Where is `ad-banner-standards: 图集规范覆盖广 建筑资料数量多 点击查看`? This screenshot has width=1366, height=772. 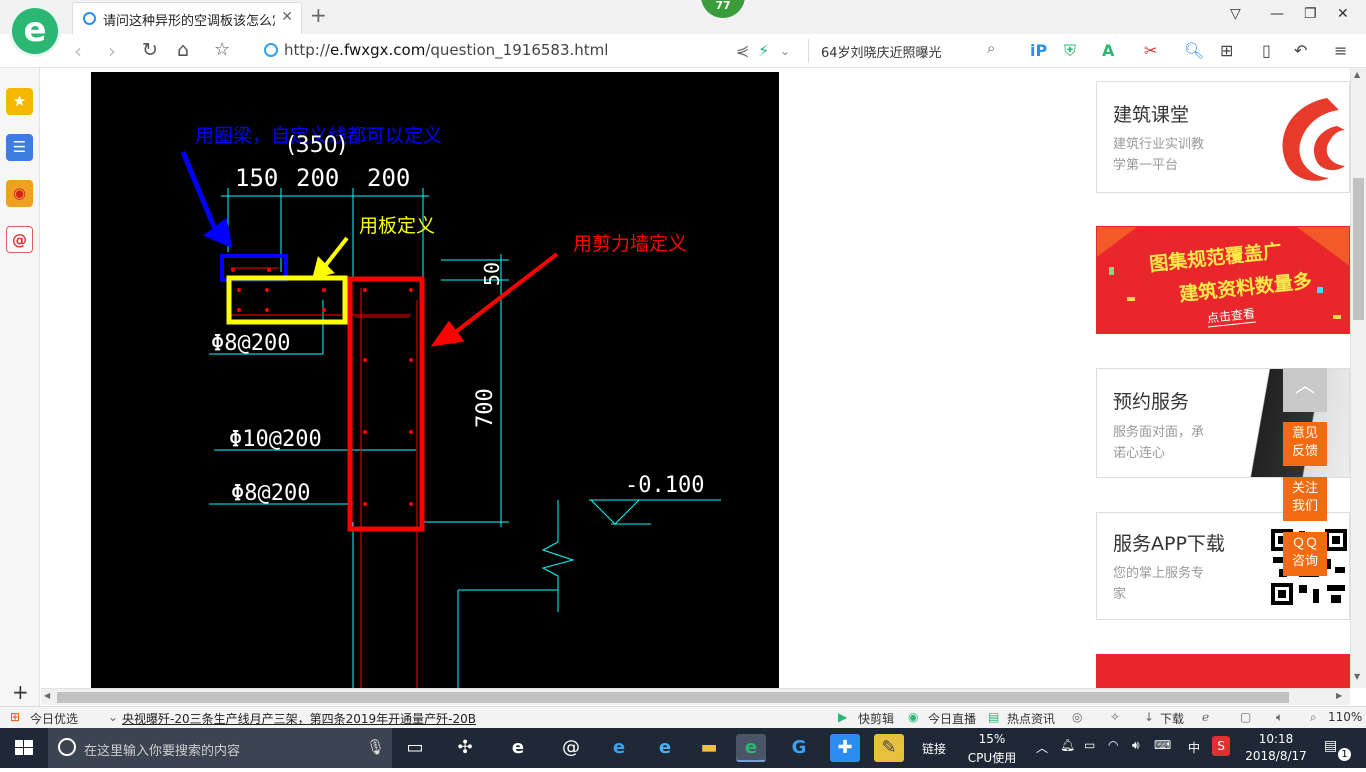
ad-banner-standards: 图集规范覆盖广 建筑资料数量多 点击查看 is located at coordinates (1223, 280).